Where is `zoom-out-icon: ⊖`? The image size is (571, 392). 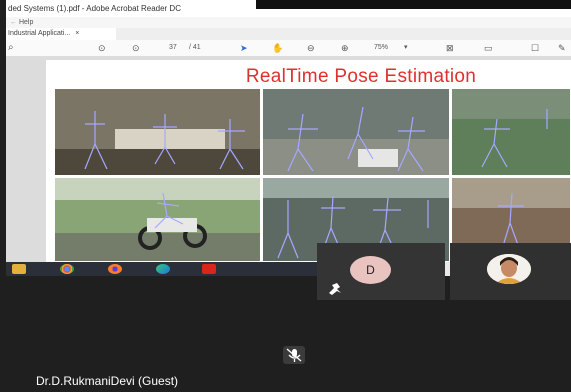 zoom-out-icon: ⊖ is located at coordinates (311, 48).